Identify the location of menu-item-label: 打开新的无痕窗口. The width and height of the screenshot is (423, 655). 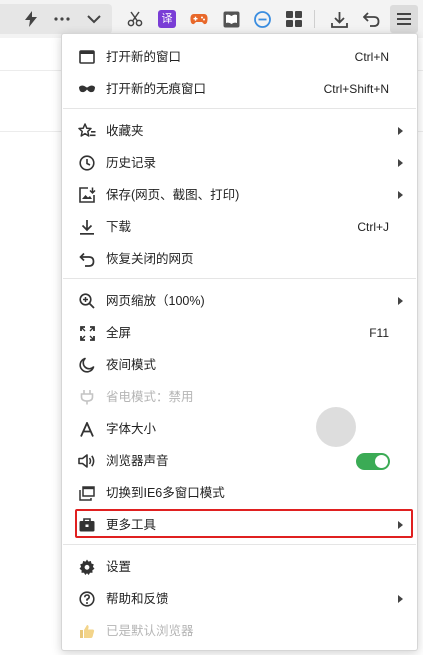
(156, 89).